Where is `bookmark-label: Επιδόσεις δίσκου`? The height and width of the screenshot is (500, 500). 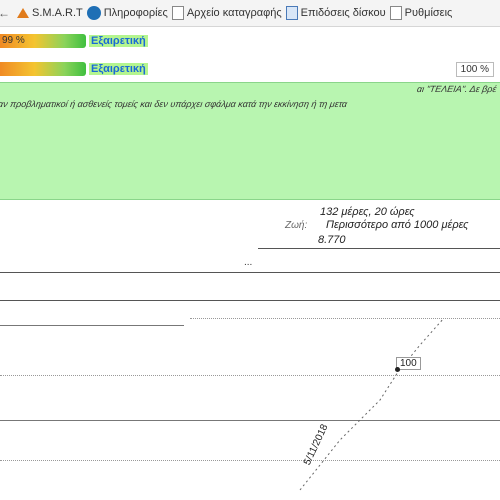
bookmark-label: Επιδόσεις δίσκου is located at coordinates (343, 13).